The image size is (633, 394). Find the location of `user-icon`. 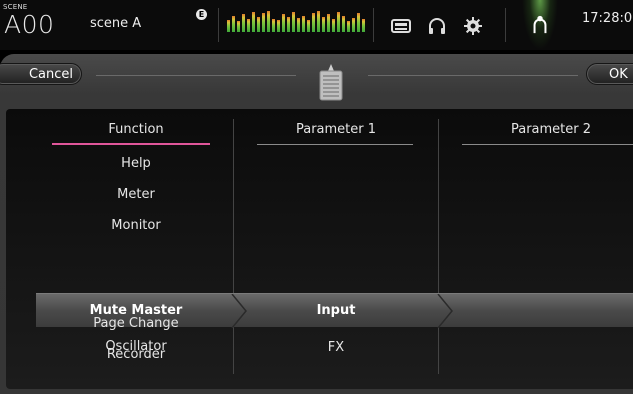

user-icon is located at coordinates (540, 24).